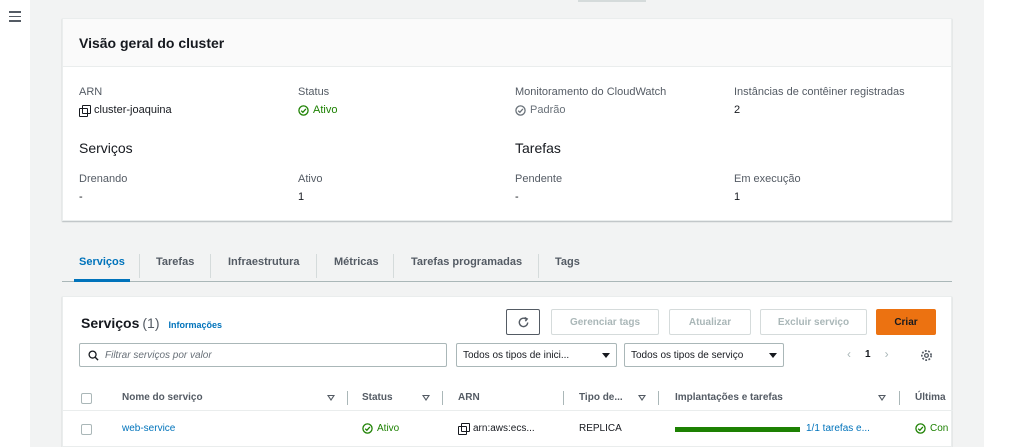  What do you see at coordinates (102, 262) in the screenshot?
I see `tab-services: Serviços` at bounding box center [102, 262].